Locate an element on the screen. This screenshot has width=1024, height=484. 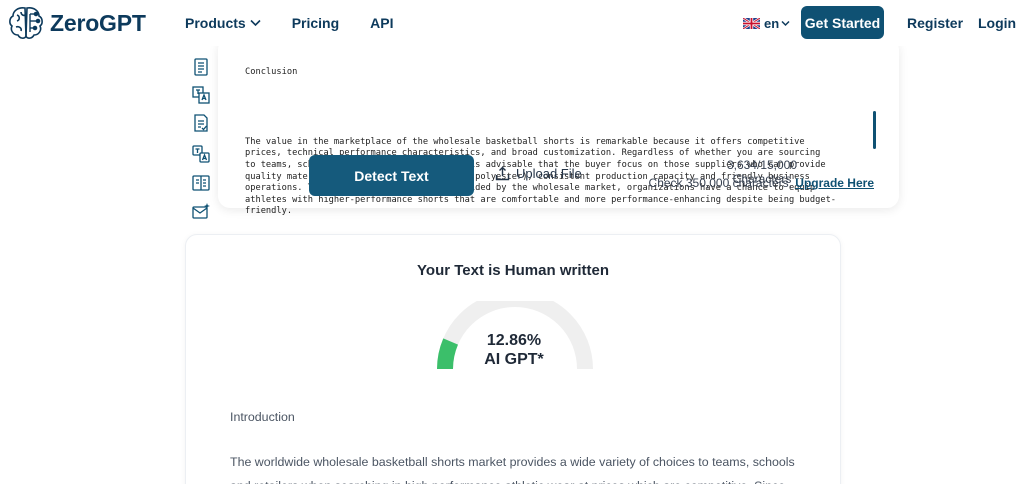
brand-logo: ZeroGPT is located at coordinates (76, 23).